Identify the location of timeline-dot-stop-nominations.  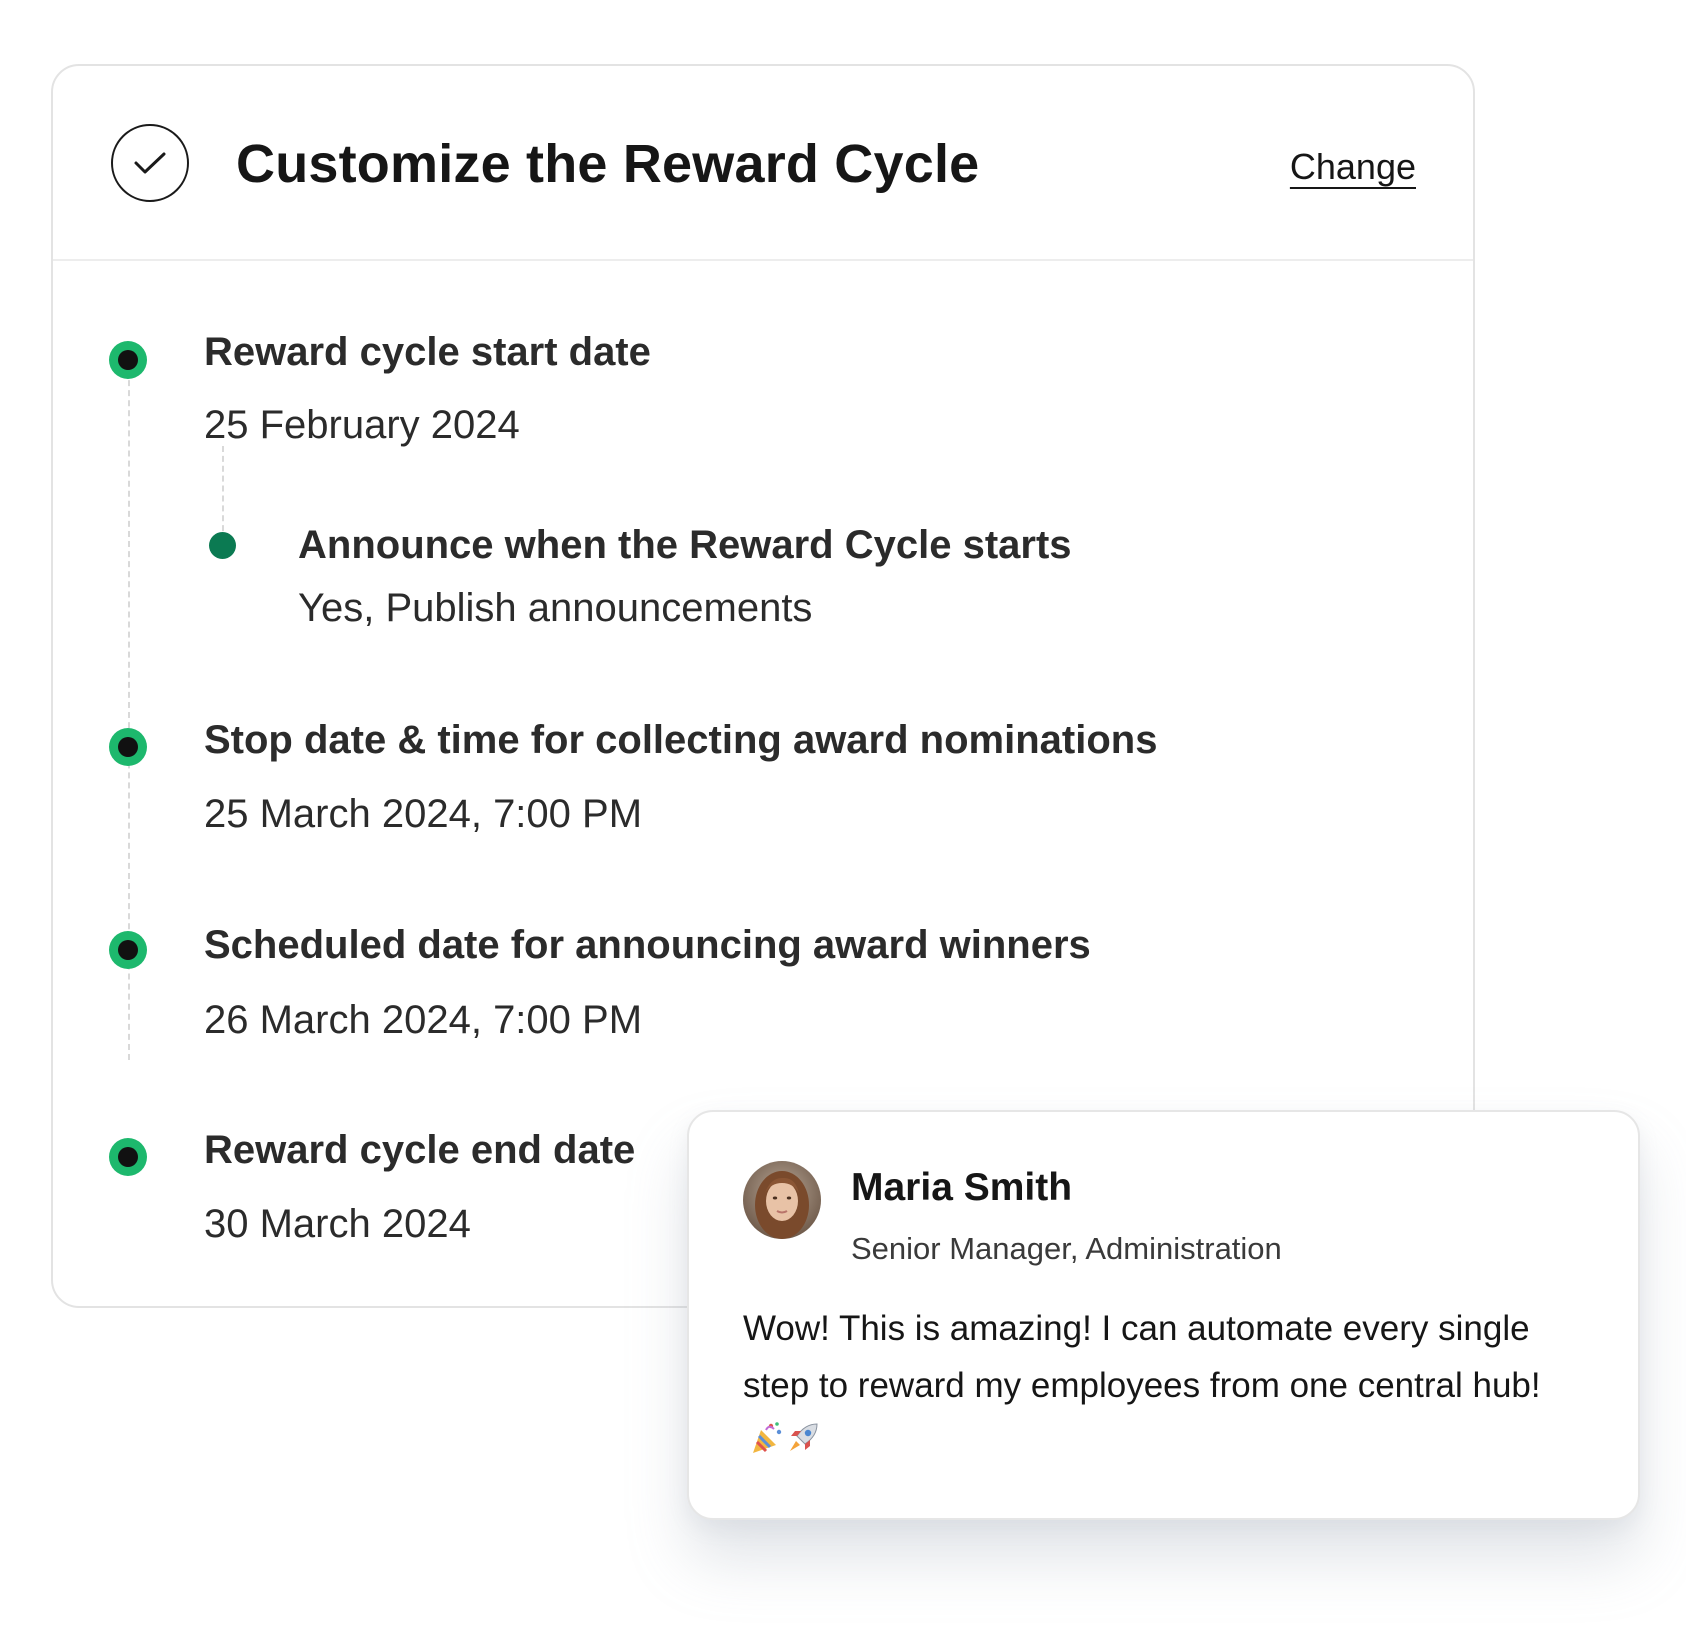
(128, 747).